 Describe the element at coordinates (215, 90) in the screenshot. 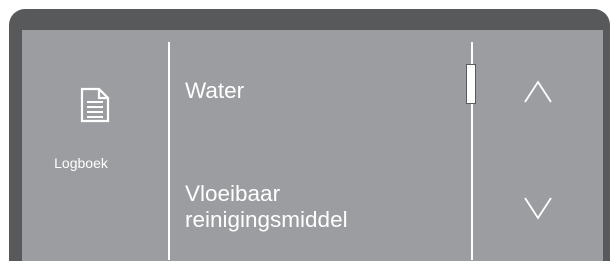

I see `list-item-label: Water` at that location.